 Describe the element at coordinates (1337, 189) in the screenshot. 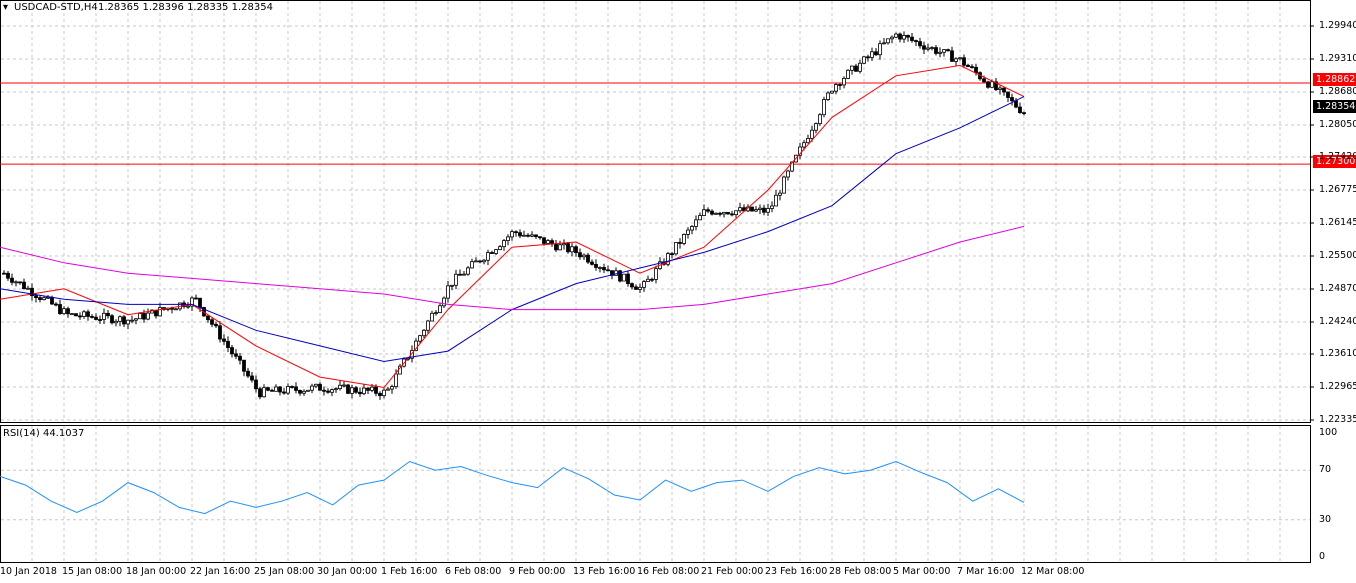

I see `price-axis-label: 1.26775` at that location.